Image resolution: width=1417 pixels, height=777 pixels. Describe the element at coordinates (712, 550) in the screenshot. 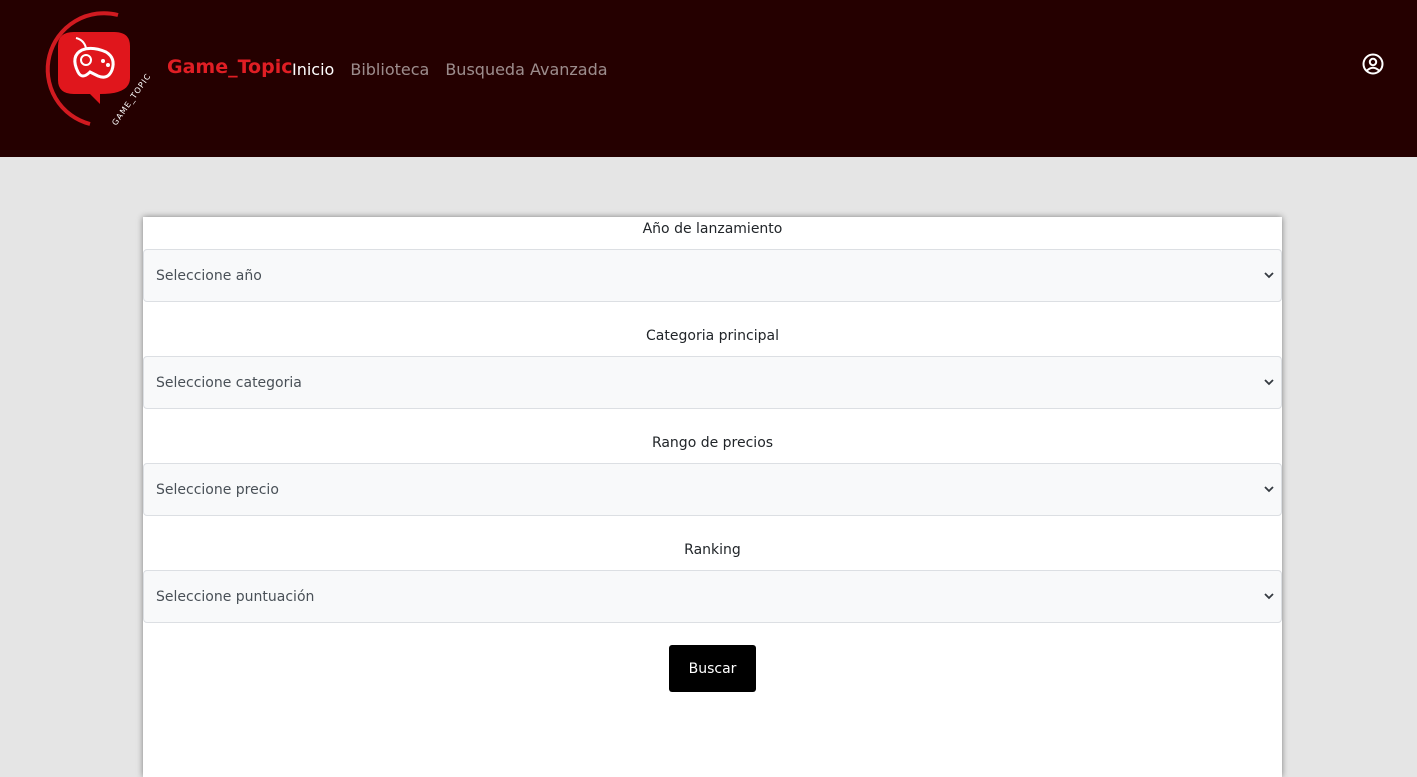

I see `ranking-label: Ranking` at that location.